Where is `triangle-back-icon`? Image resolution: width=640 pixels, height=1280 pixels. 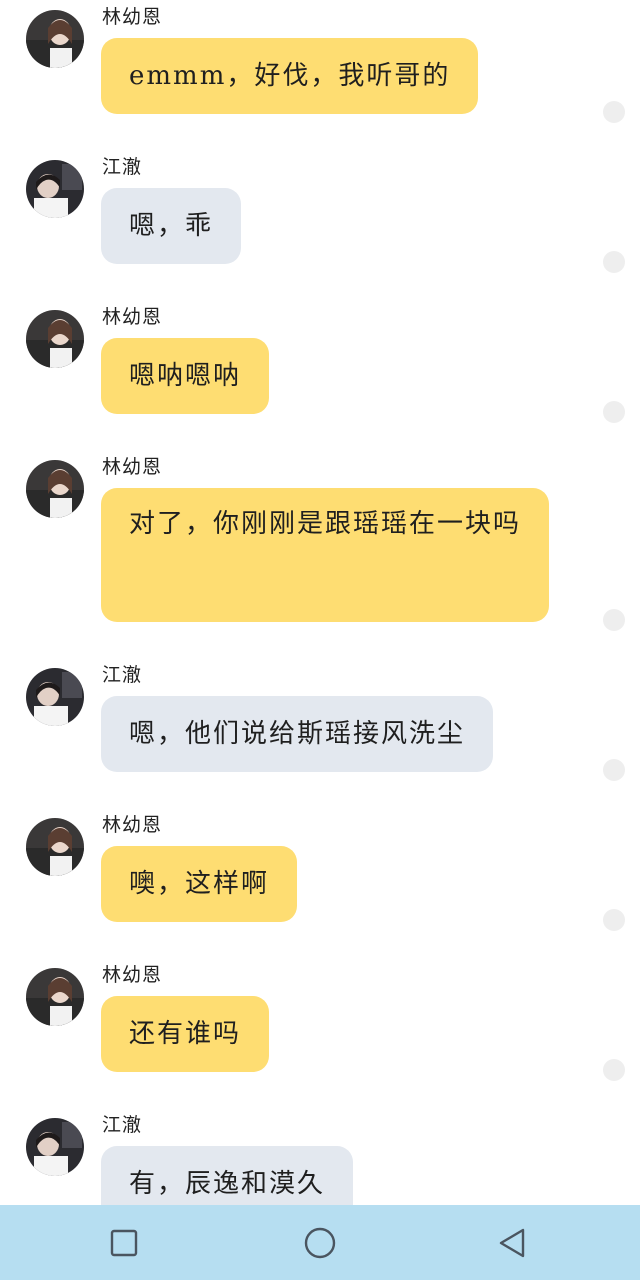
triangle-back-icon is located at coordinates (512, 1243).